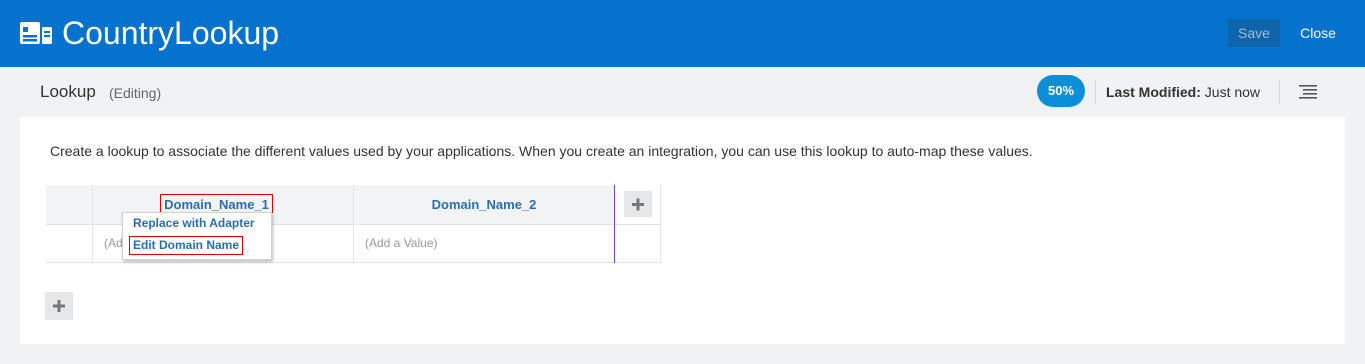 The width and height of the screenshot is (1365, 364). I want to click on last-modified-label: Last Modified:, so click(1153, 92).